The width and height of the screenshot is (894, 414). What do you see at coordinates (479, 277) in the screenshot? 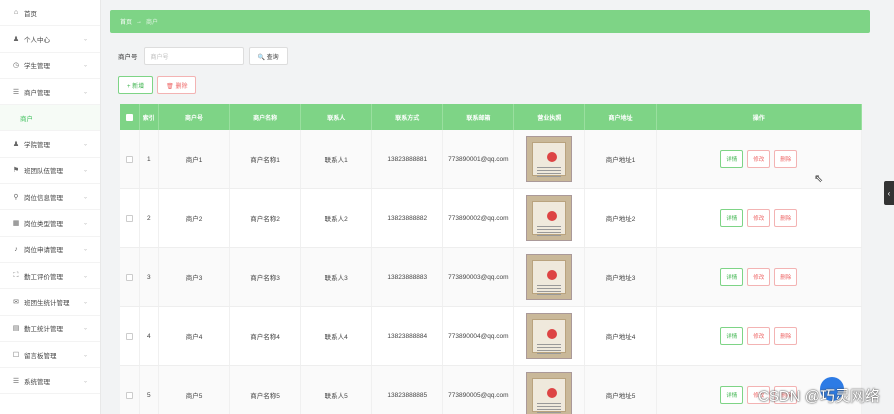
I see `cell-email: 773890003@qq.com` at bounding box center [479, 277].